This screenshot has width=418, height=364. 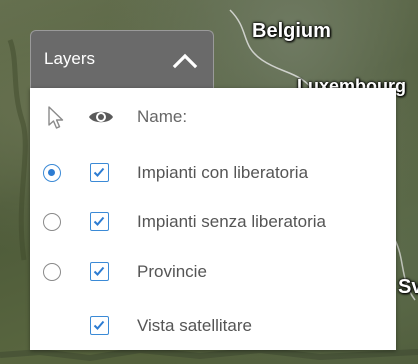 What do you see at coordinates (70, 58) in the screenshot?
I see `layers-title: Layers` at bounding box center [70, 58].